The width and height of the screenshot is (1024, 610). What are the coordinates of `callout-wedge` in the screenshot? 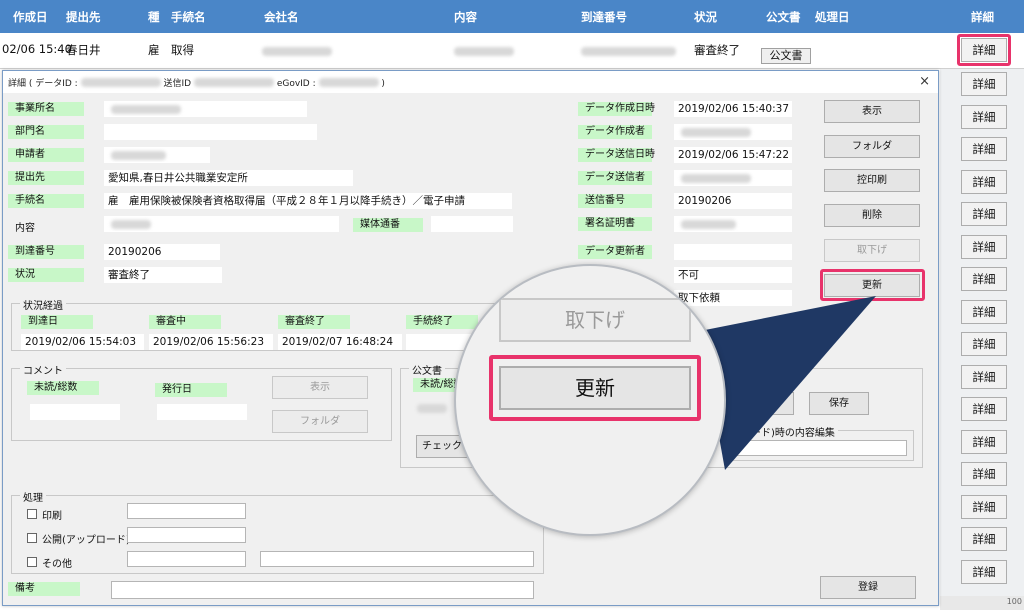 It's located at (788, 383).